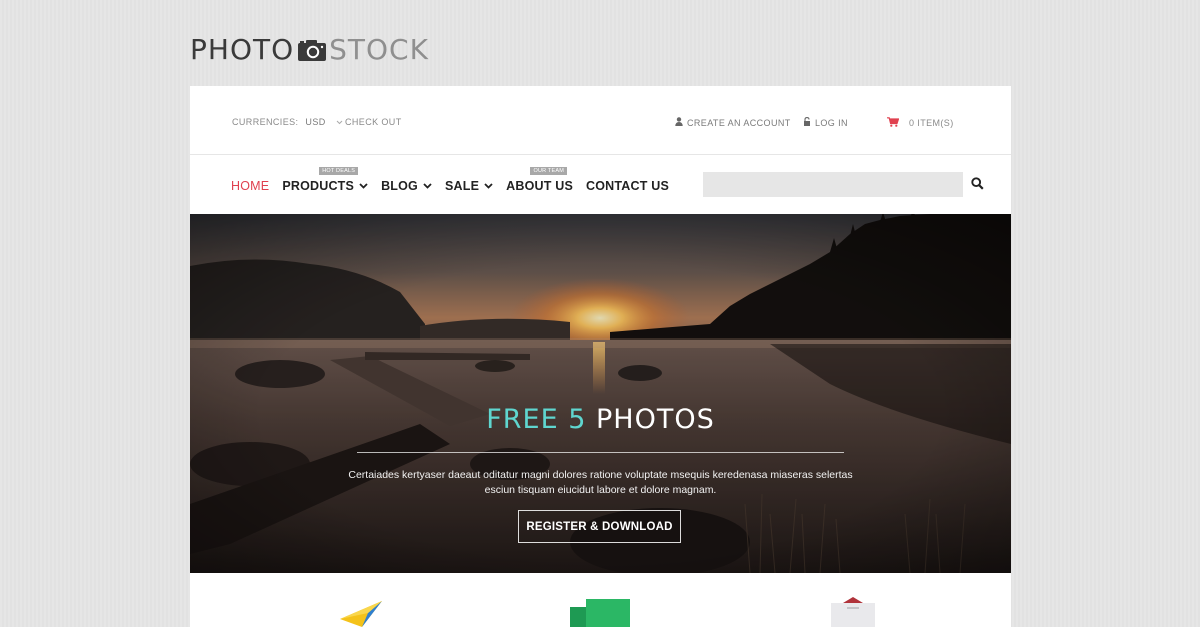  Describe the element at coordinates (265, 122) in the screenshot. I see `currency-label: CURRENCIES:` at that location.